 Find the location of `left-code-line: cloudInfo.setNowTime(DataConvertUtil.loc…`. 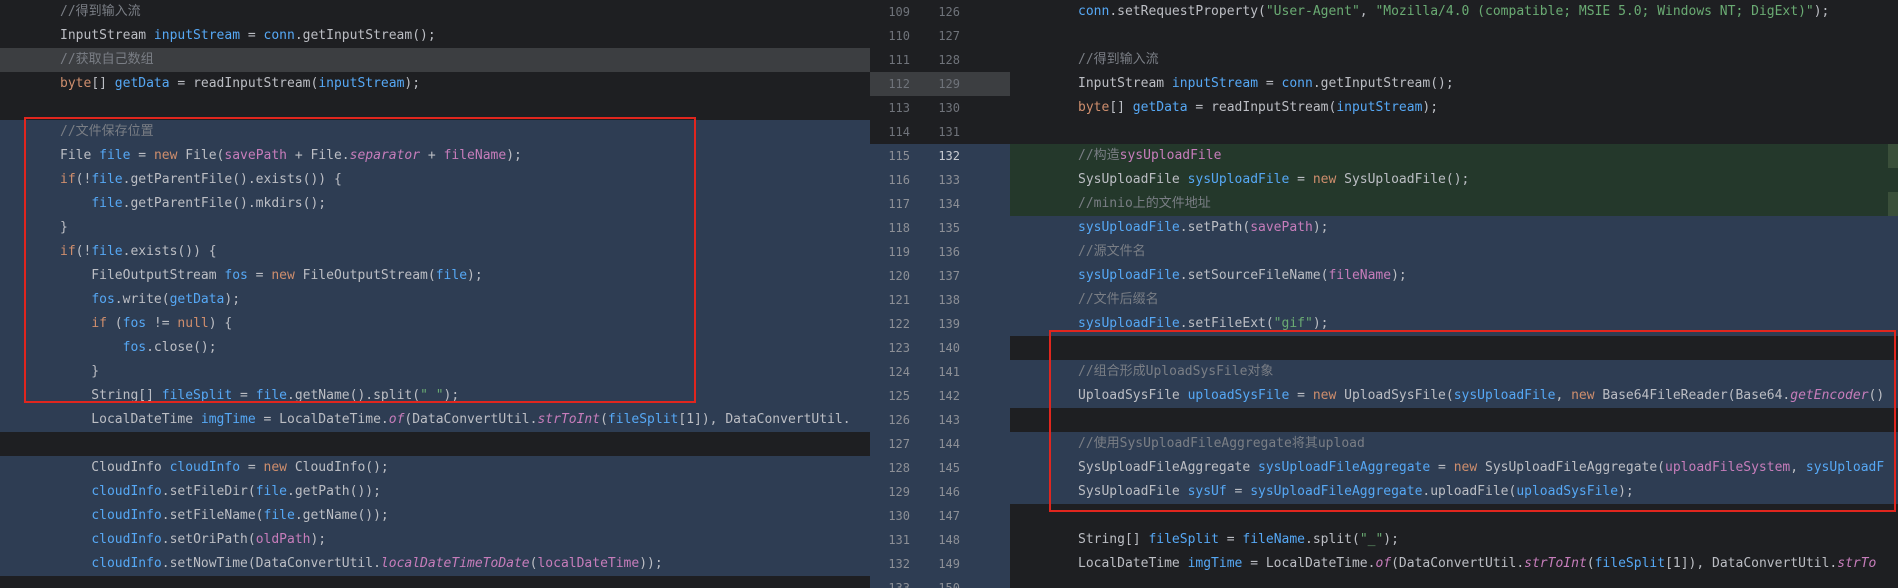

left-code-line: cloudInfo.setNowTime(DataConvertUtil.loc… is located at coordinates (435, 564).